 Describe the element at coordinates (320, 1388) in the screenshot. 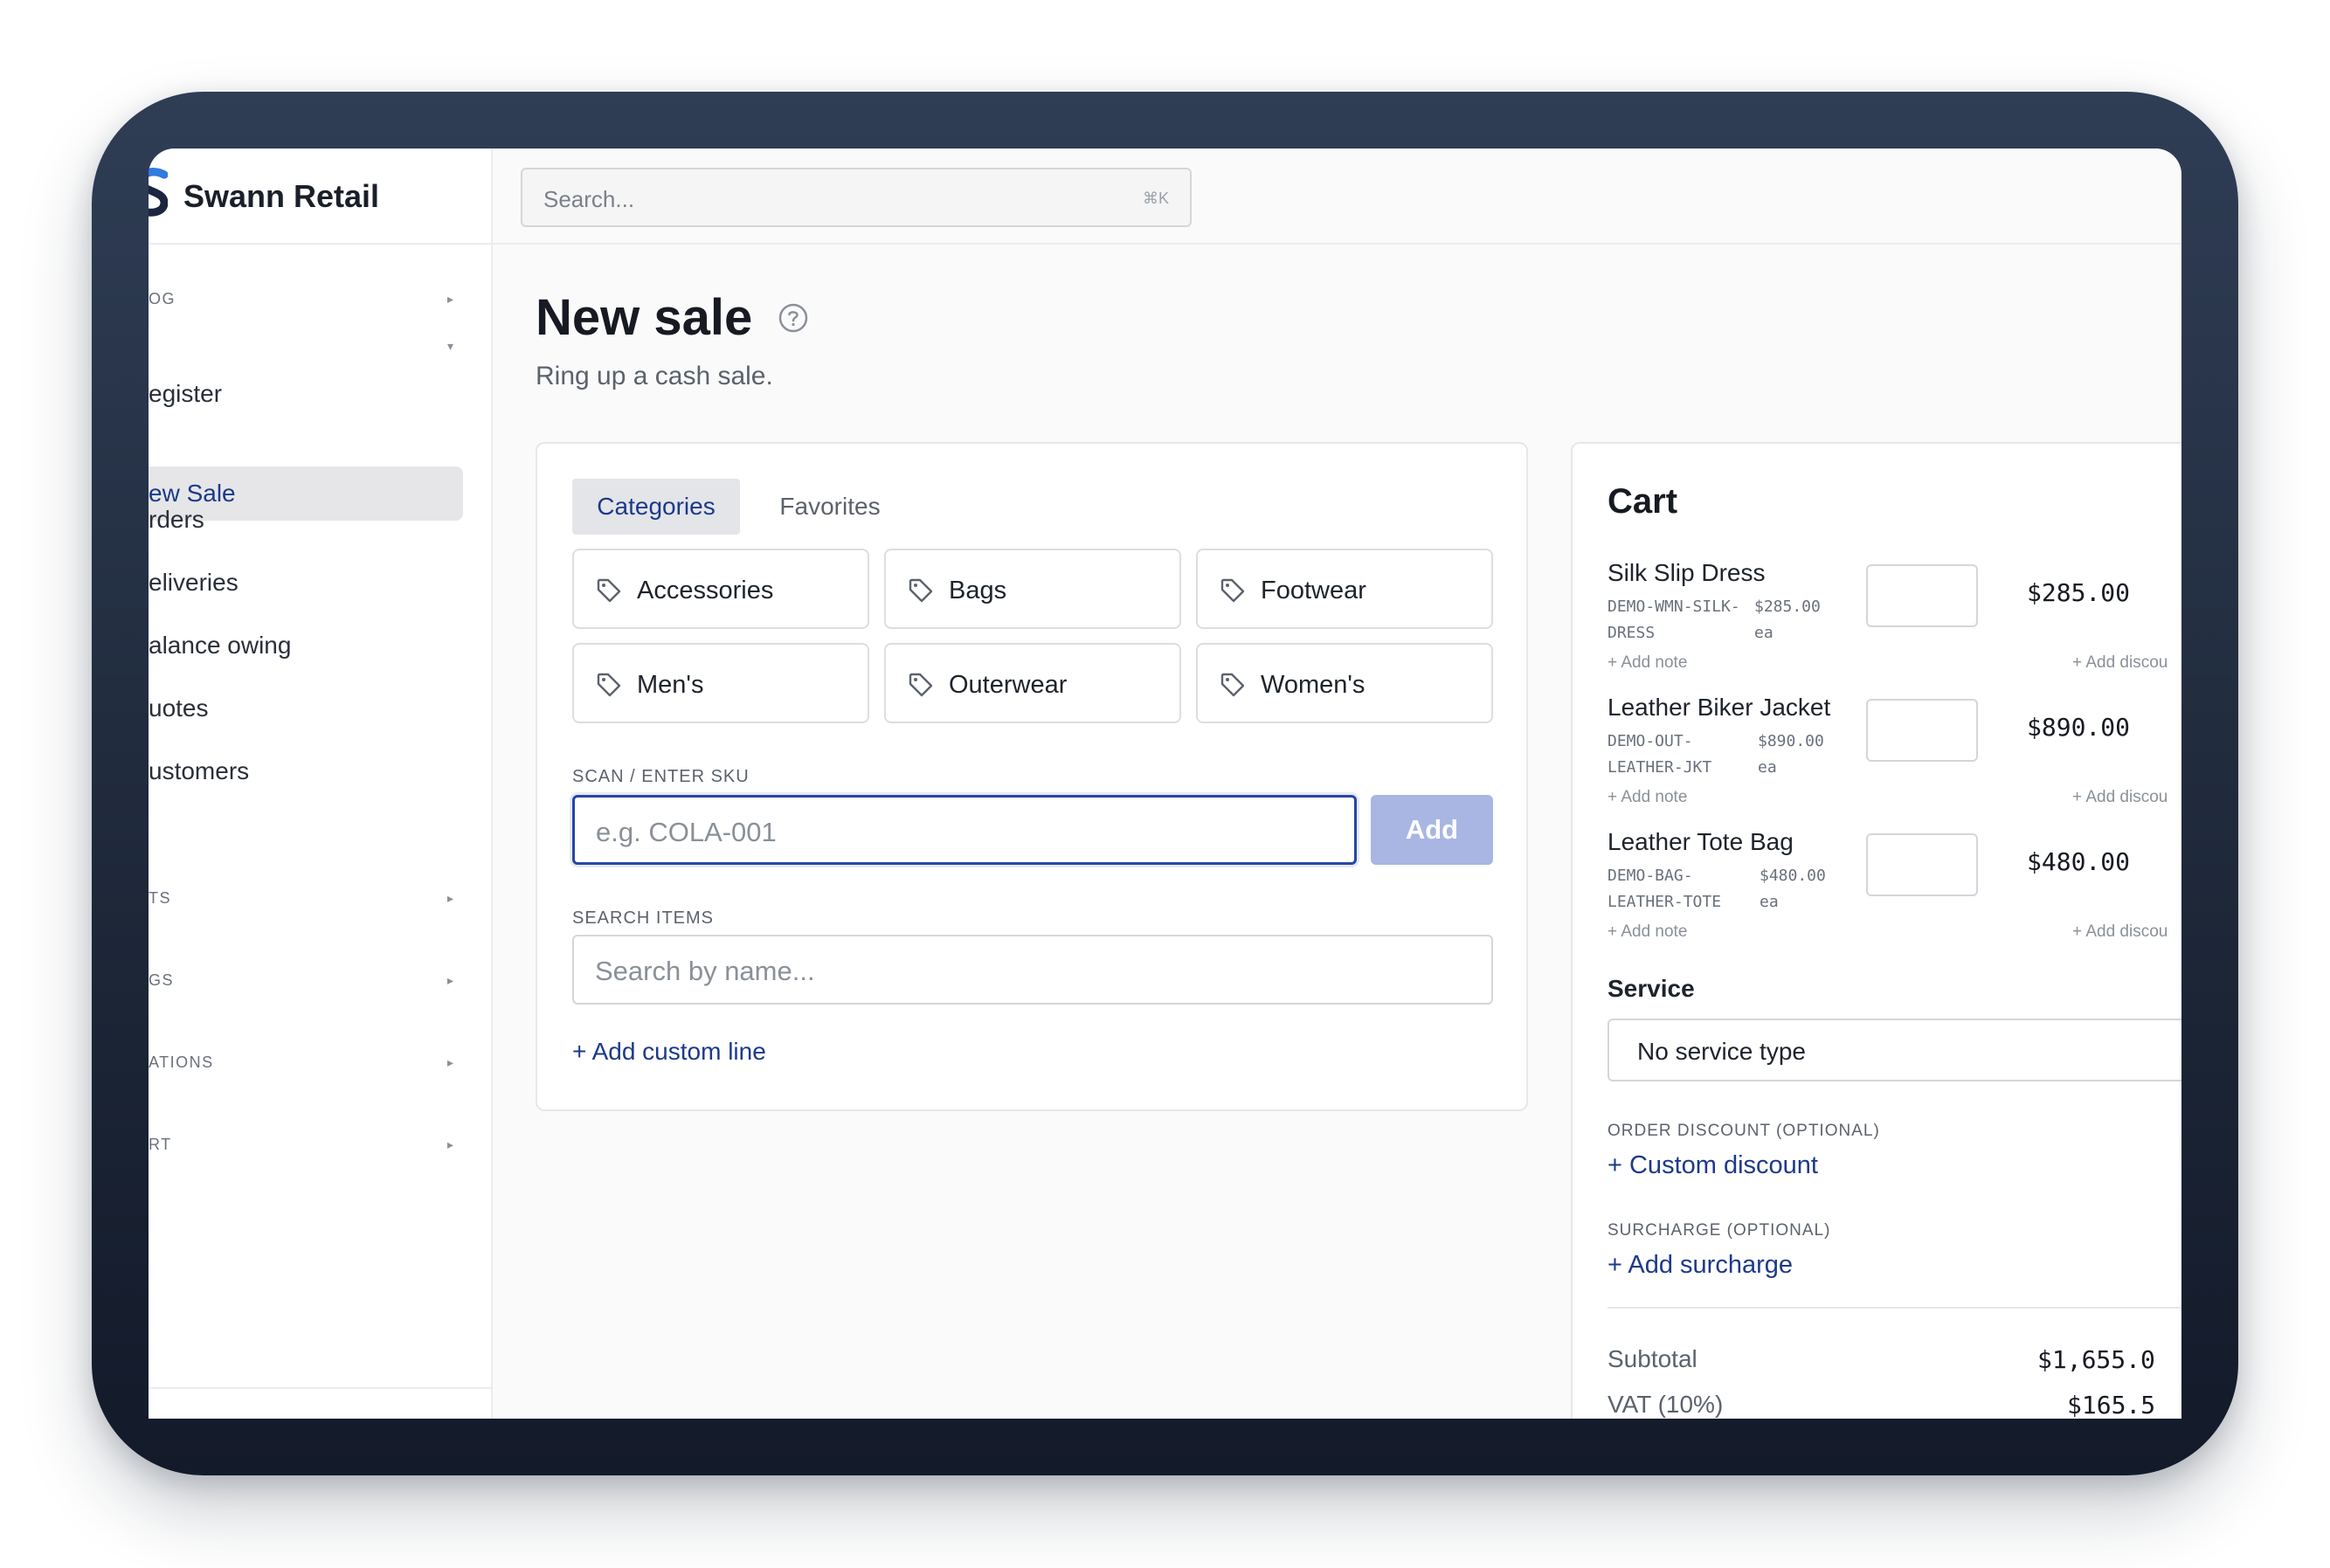

I see `sidebar-footer-divider` at that location.